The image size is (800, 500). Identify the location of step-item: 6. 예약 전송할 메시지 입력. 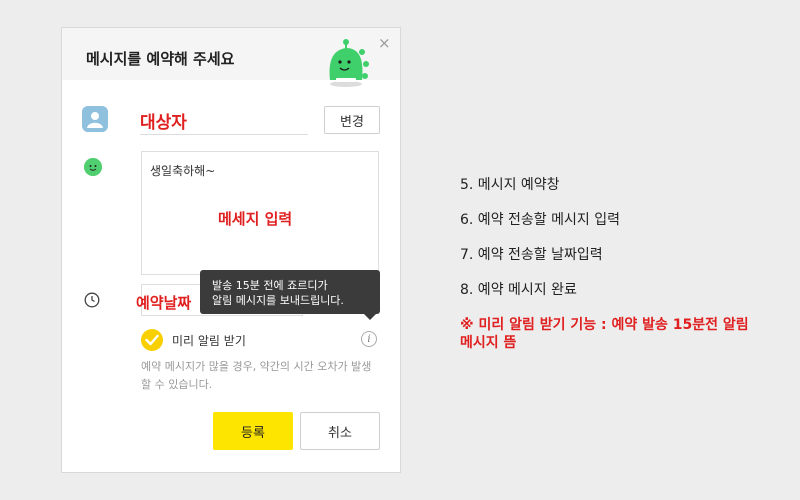
(540, 220).